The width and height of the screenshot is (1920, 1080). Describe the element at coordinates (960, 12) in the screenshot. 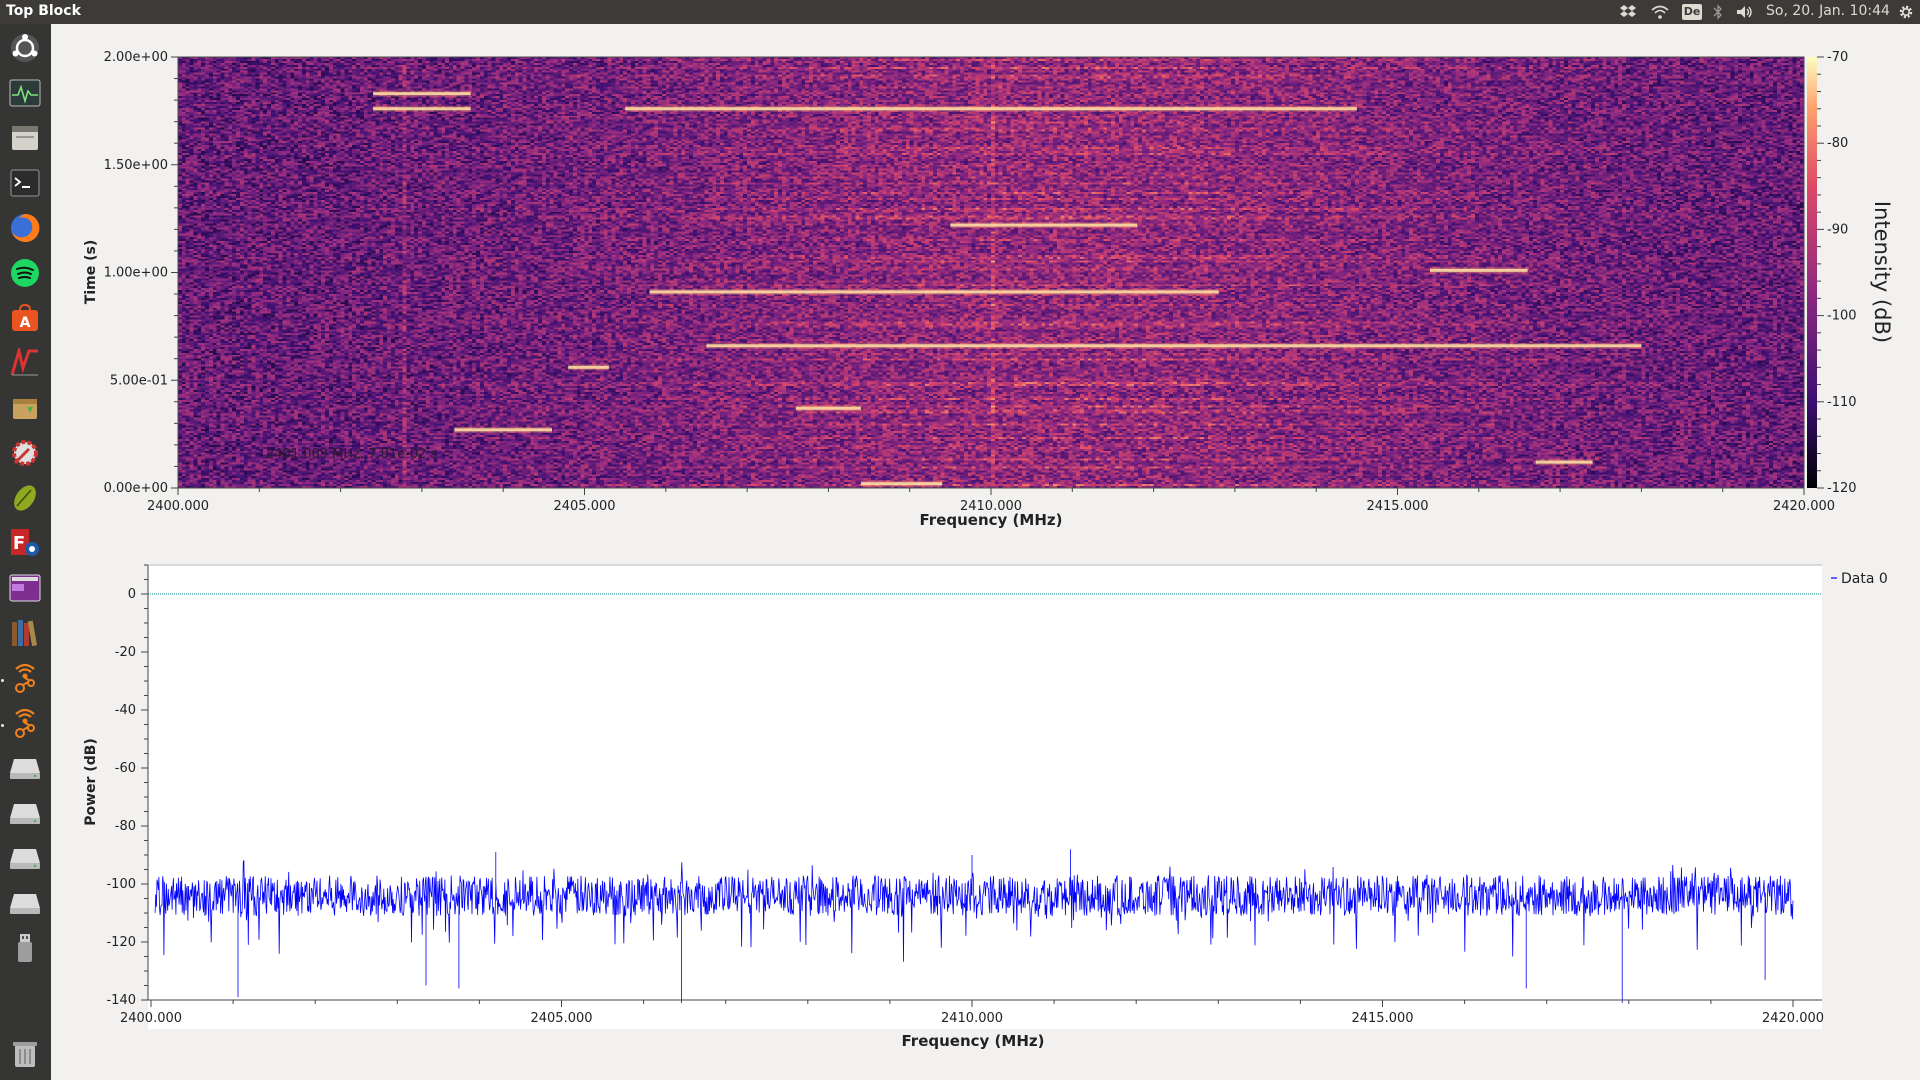

I see `top-panel: Top Block De So, 20. Jan. 10:44` at that location.